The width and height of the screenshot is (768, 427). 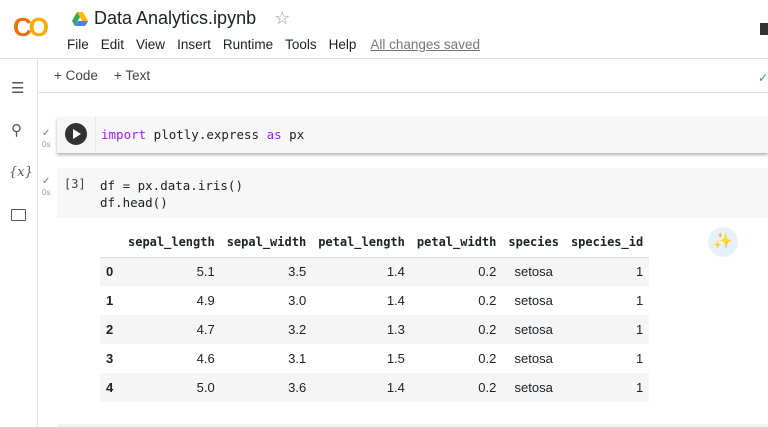 I want to click on toolbar: + Code + Text ✓, so click(x=403, y=76).